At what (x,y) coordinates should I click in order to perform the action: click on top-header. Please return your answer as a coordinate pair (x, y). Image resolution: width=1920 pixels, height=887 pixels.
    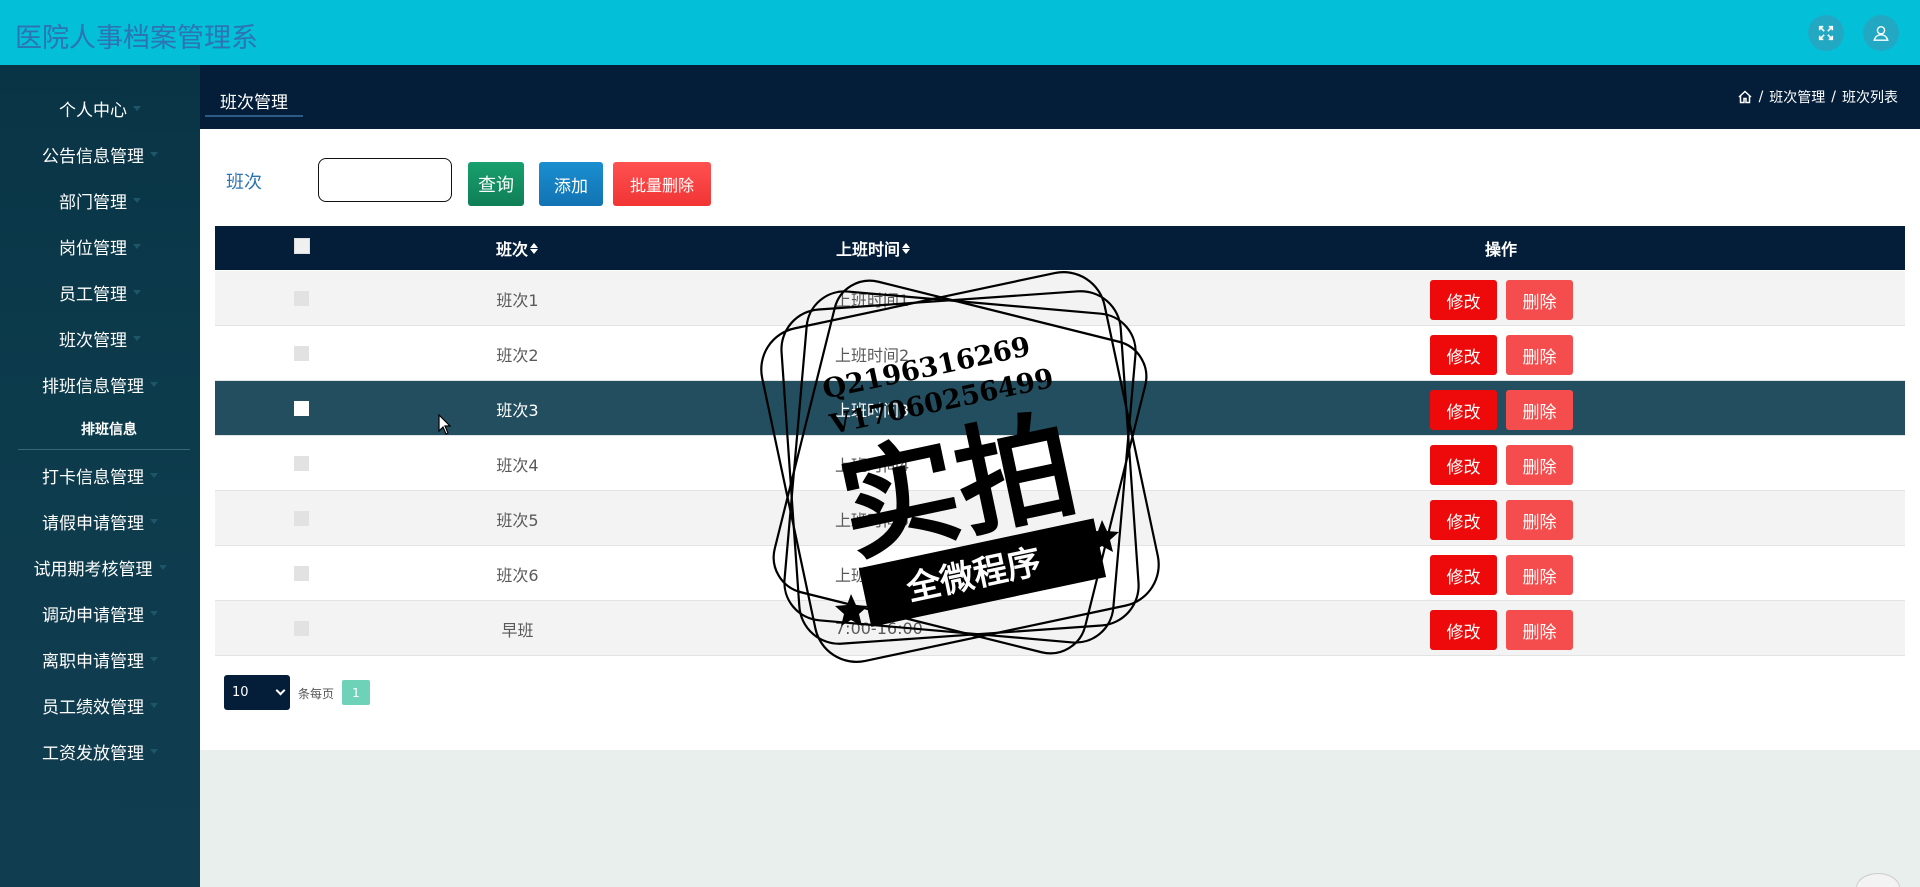
    Looking at the image, I should click on (960, 32).